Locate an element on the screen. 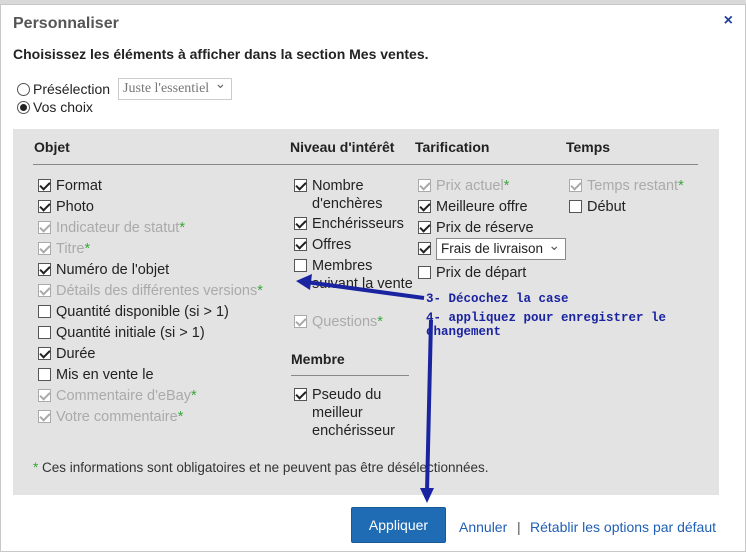 The image size is (746, 552). option-label: Membres suivant la vente is located at coordinates (362, 275).